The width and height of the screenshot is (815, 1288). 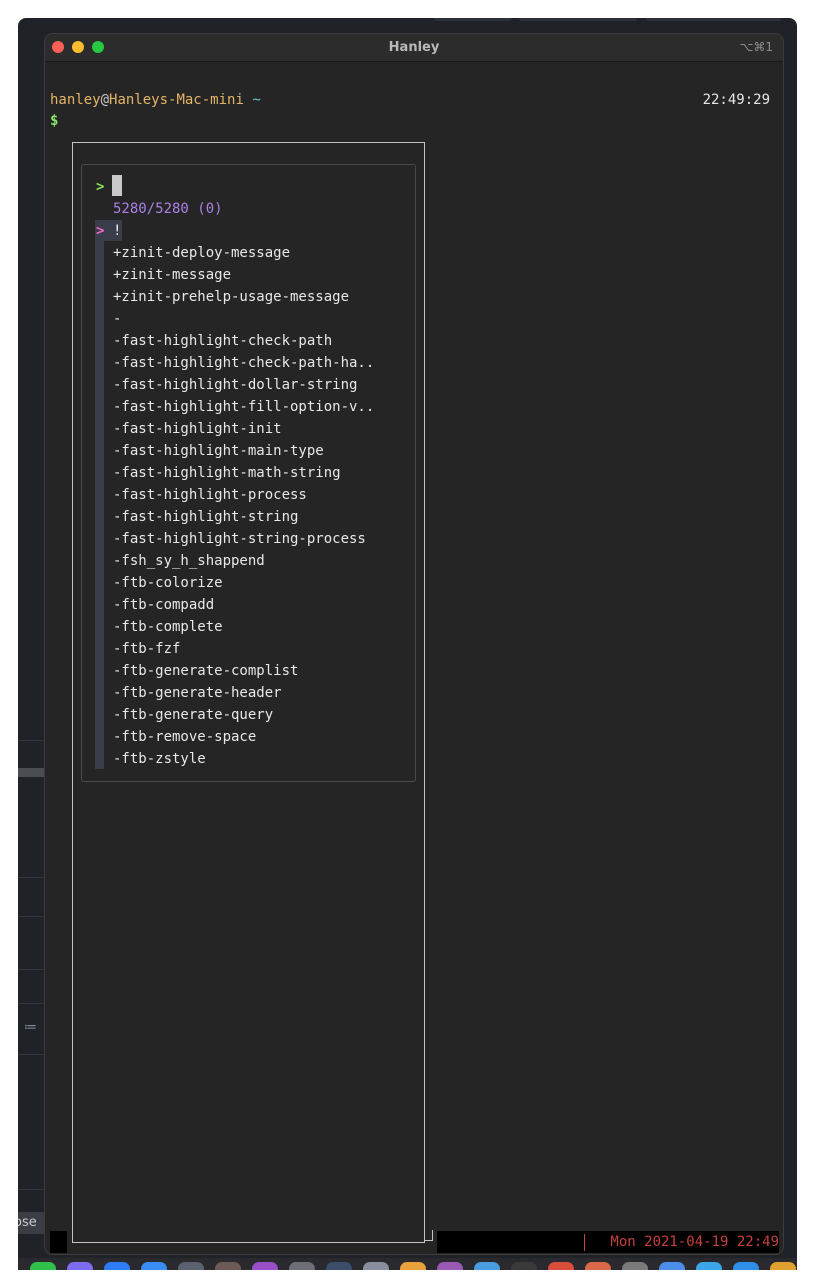 I want to click on fzf-result-item: +zinit-message, so click(x=243, y=275).